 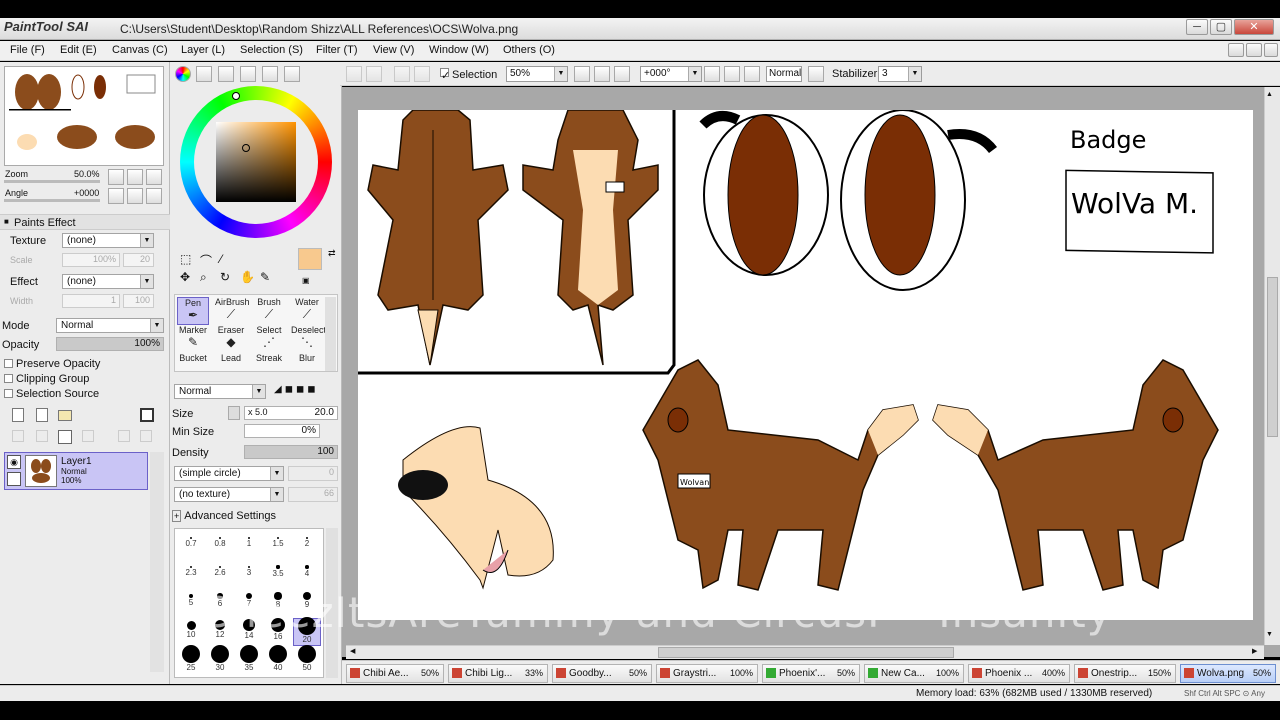 What do you see at coordinates (185, 259) in the screenshot?
I see `select-rect-icon: ⬚` at bounding box center [185, 259].